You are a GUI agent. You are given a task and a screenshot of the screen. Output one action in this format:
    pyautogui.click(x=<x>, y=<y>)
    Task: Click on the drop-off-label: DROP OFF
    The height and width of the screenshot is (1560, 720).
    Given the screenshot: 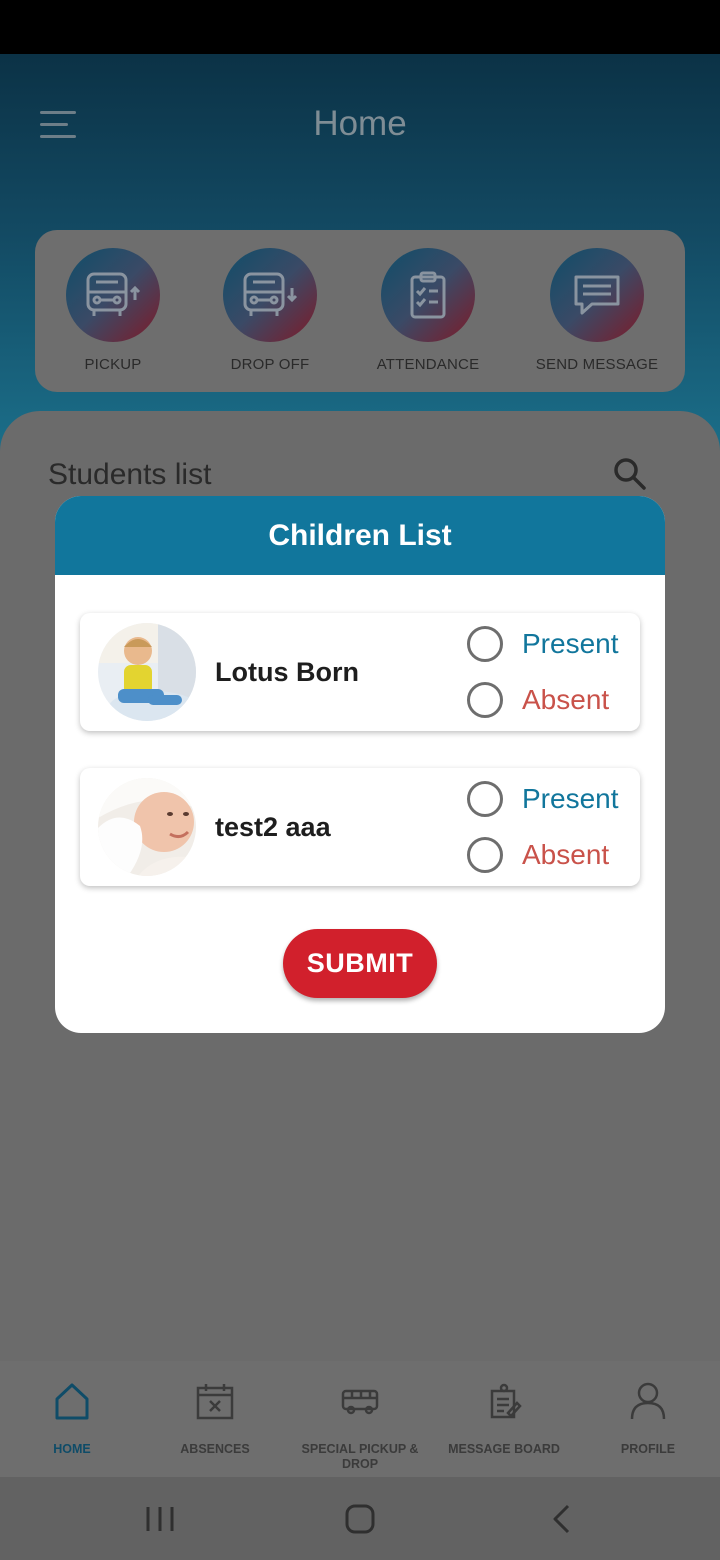 What is the action you would take?
    pyautogui.click(x=270, y=364)
    